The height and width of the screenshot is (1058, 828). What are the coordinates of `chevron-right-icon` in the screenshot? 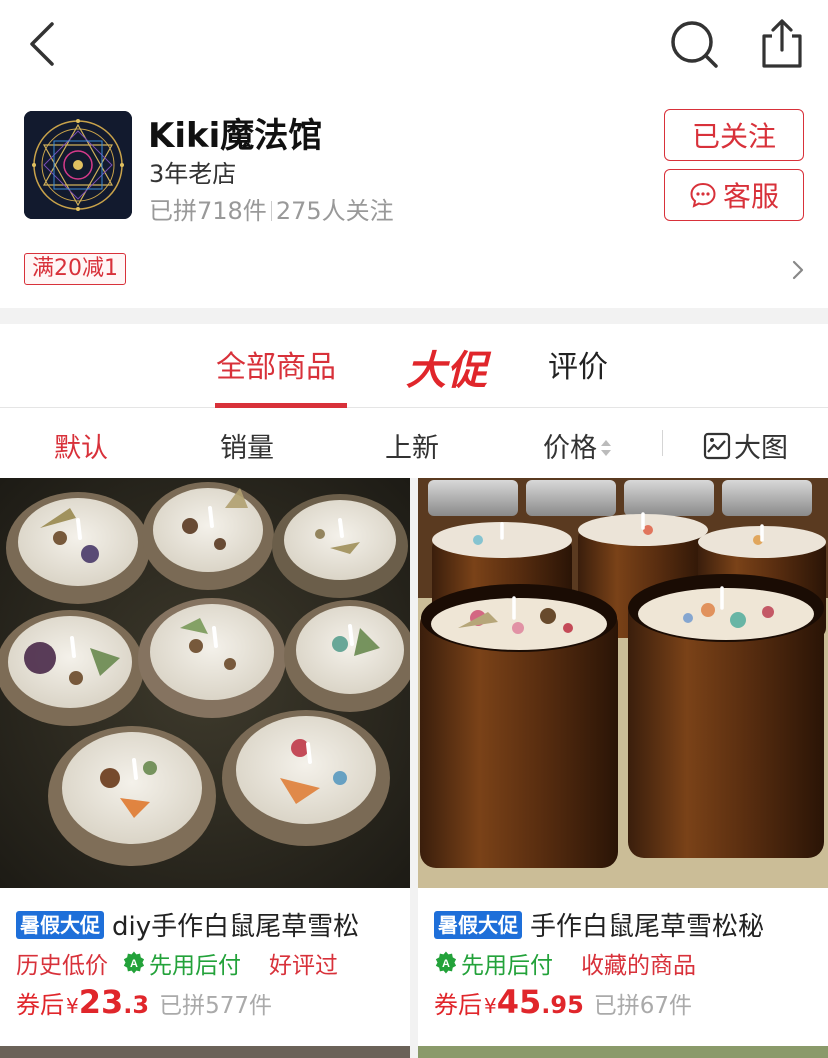 It's located at (798, 270).